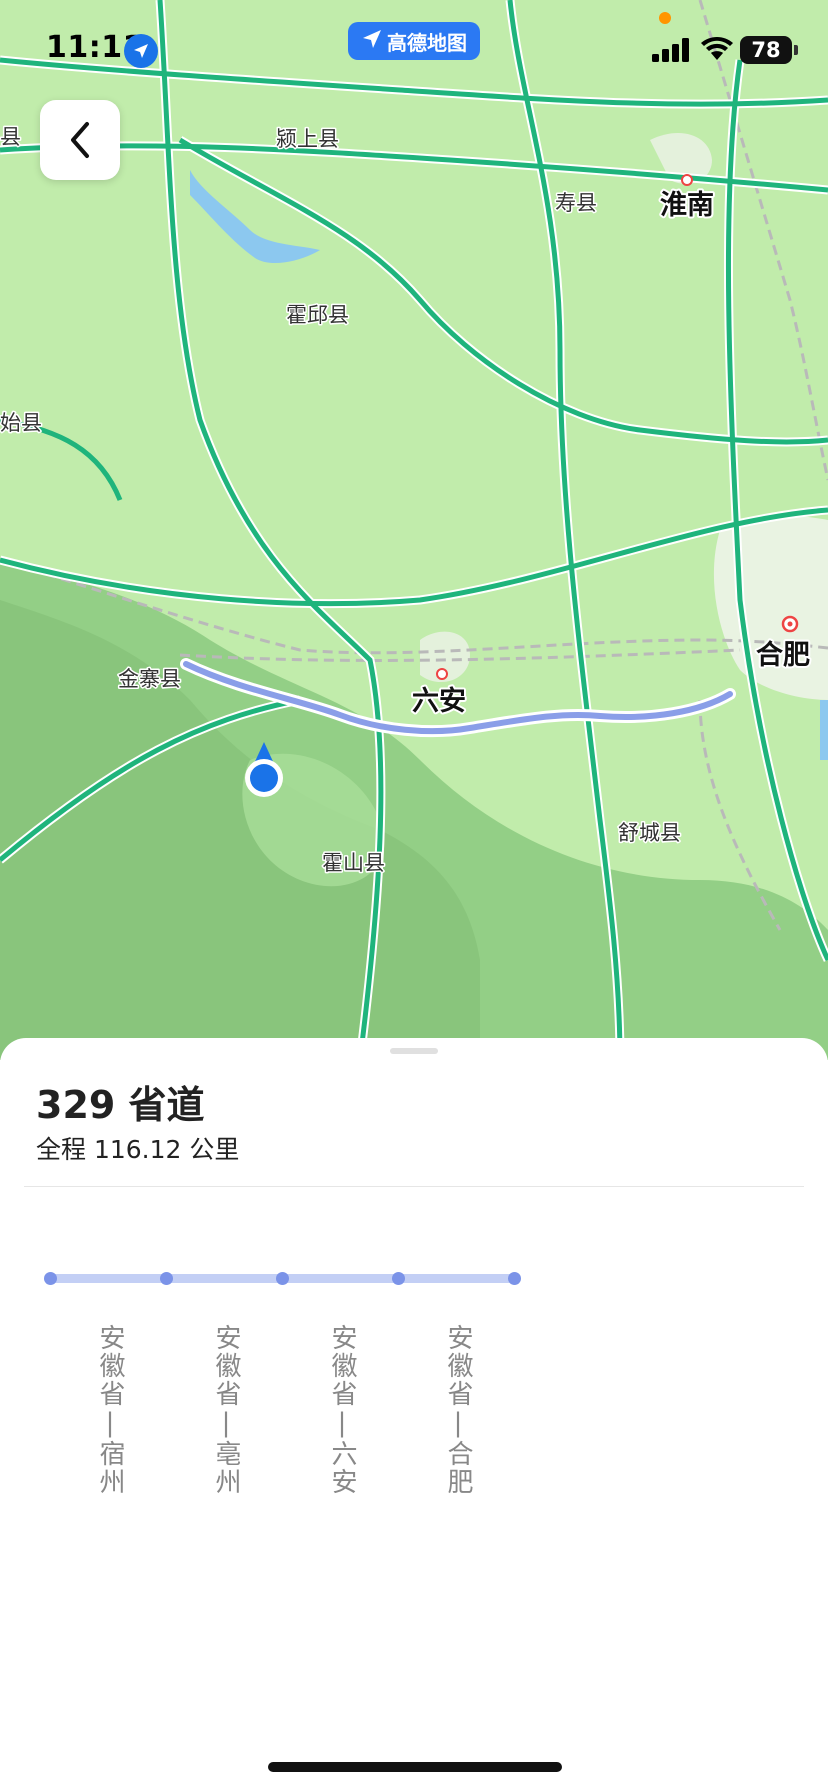  I want to click on app-badge-label: 高德地图, so click(427, 42).